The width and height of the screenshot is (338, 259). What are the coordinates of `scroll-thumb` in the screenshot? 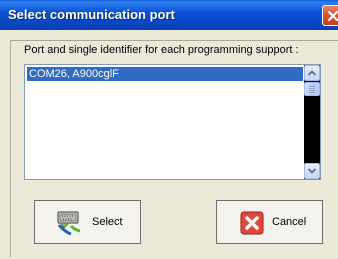 It's located at (312, 89).